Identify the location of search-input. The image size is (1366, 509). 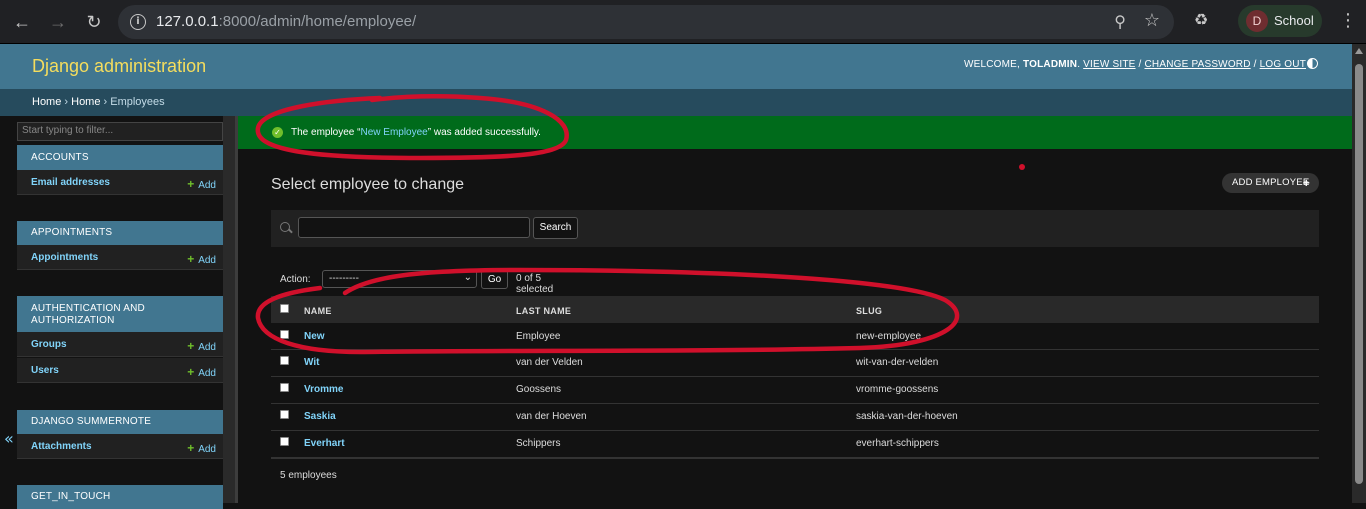
(414, 227).